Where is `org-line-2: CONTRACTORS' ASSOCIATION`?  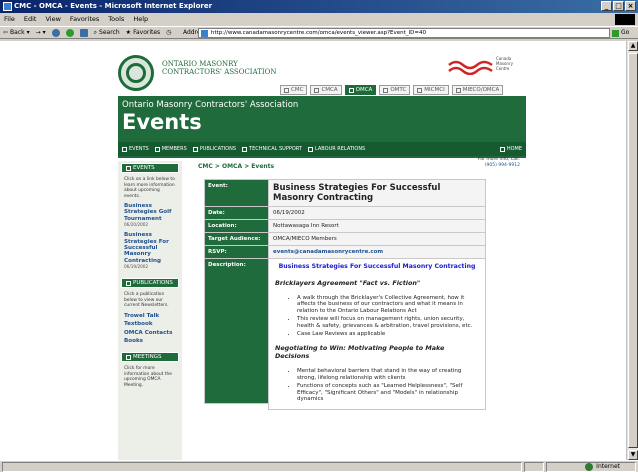 org-line-2: CONTRACTORS' ASSOCIATION is located at coordinates (219, 72).